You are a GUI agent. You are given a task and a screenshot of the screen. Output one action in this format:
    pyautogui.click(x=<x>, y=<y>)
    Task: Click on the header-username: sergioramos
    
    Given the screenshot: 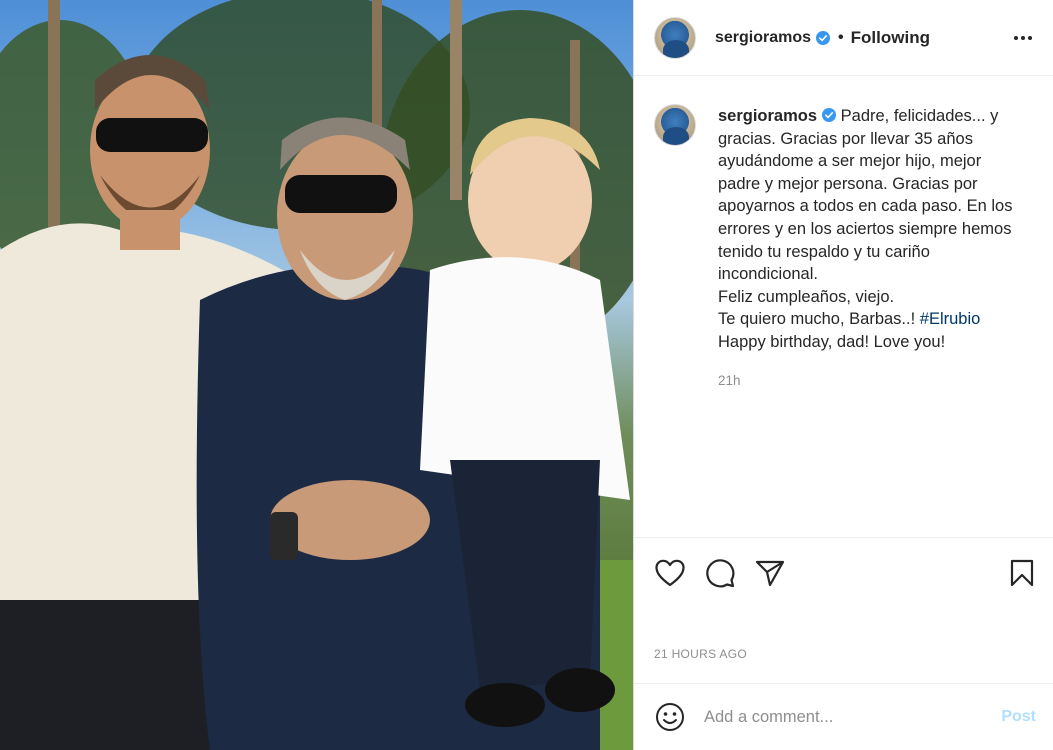 What is the action you would take?
    pyautogui.click(x=763, y=38)
    